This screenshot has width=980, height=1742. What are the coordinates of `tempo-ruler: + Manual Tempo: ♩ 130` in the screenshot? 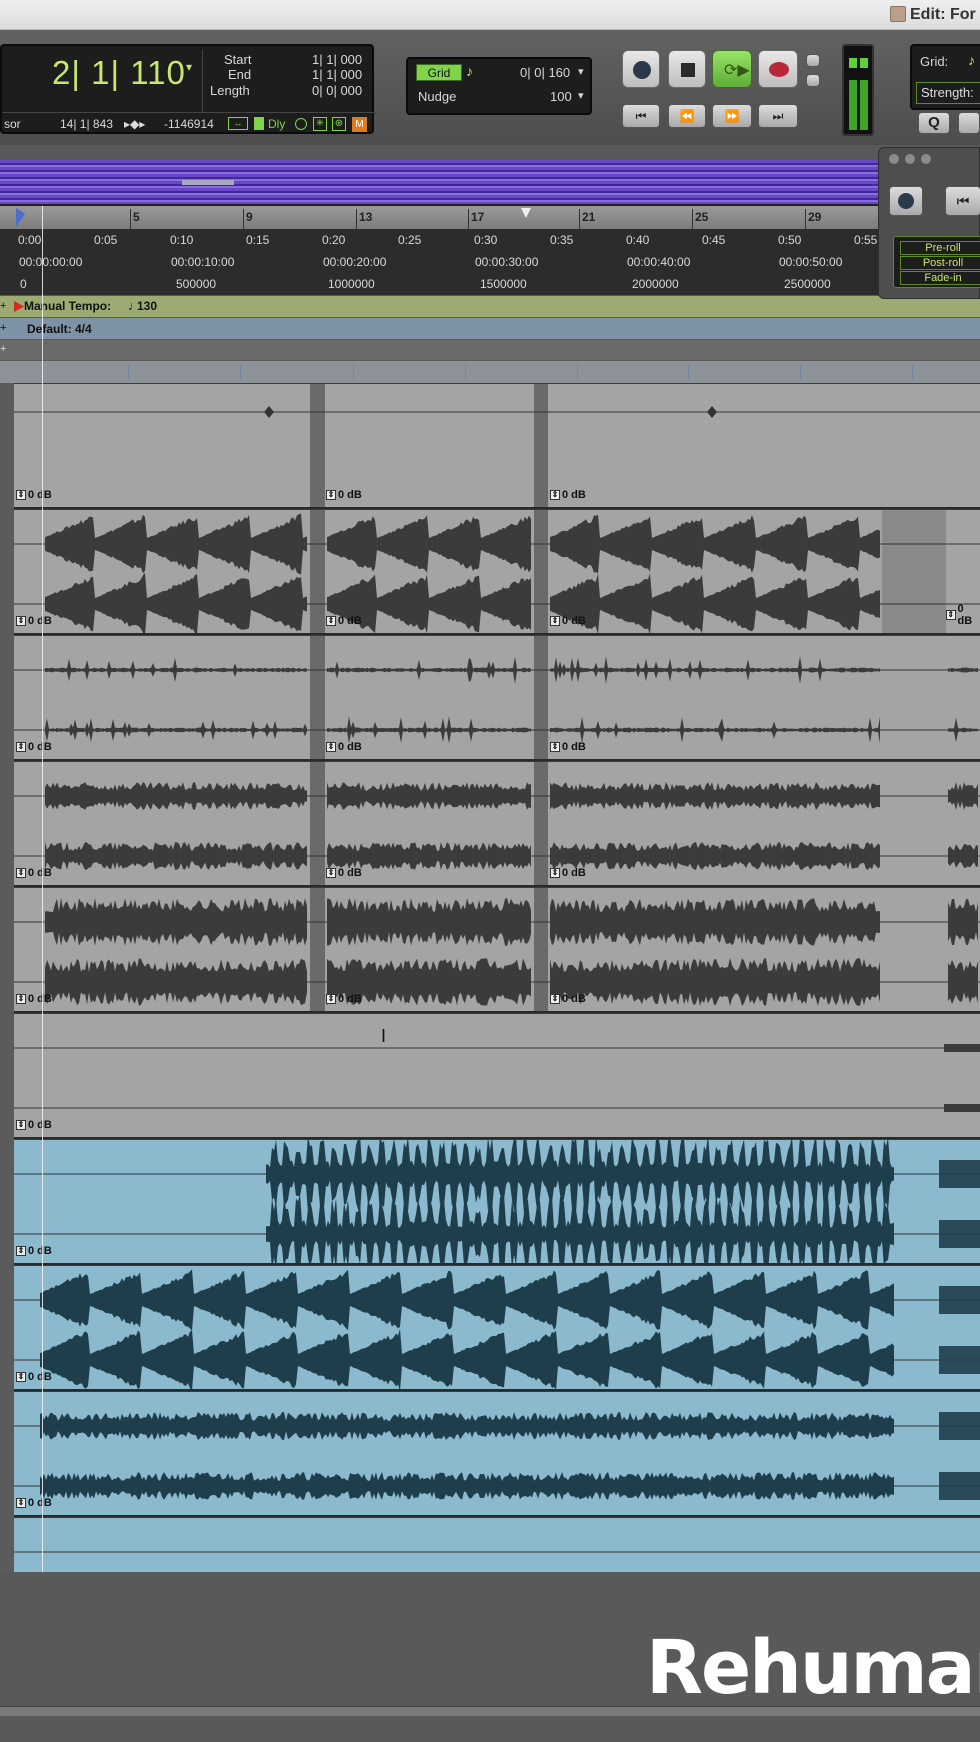 It's located at (490, 306).